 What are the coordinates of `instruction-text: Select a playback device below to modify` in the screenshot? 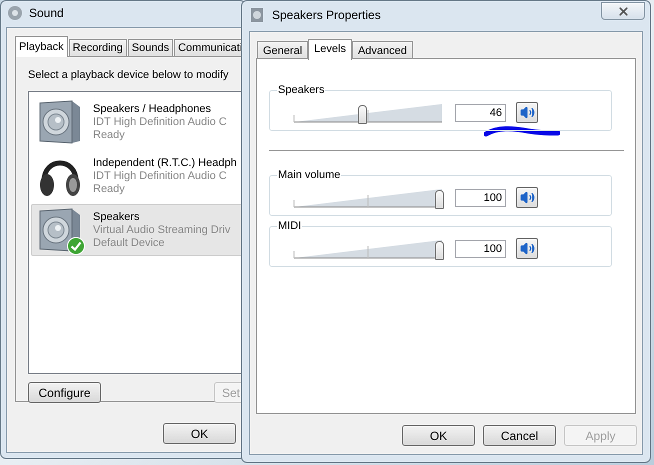 It's located at (128, 75).